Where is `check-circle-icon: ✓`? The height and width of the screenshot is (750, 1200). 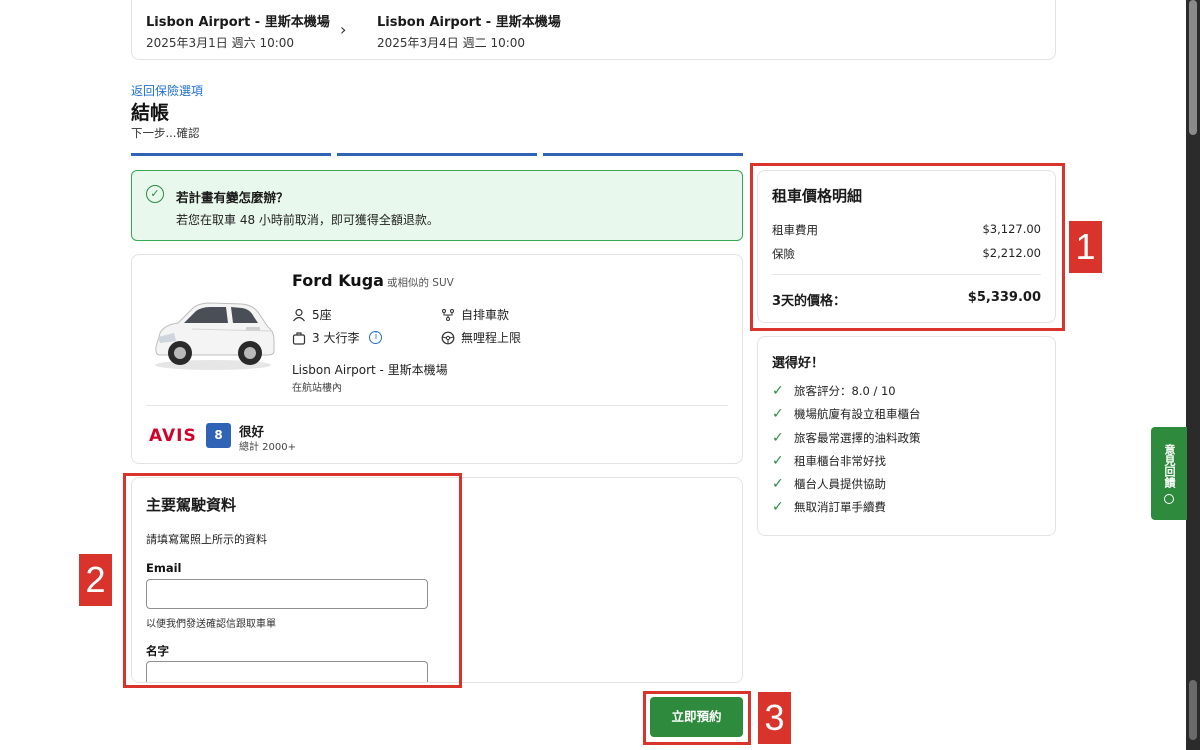 check-circle-icon: ✓ is located at coordinates (155, 194).